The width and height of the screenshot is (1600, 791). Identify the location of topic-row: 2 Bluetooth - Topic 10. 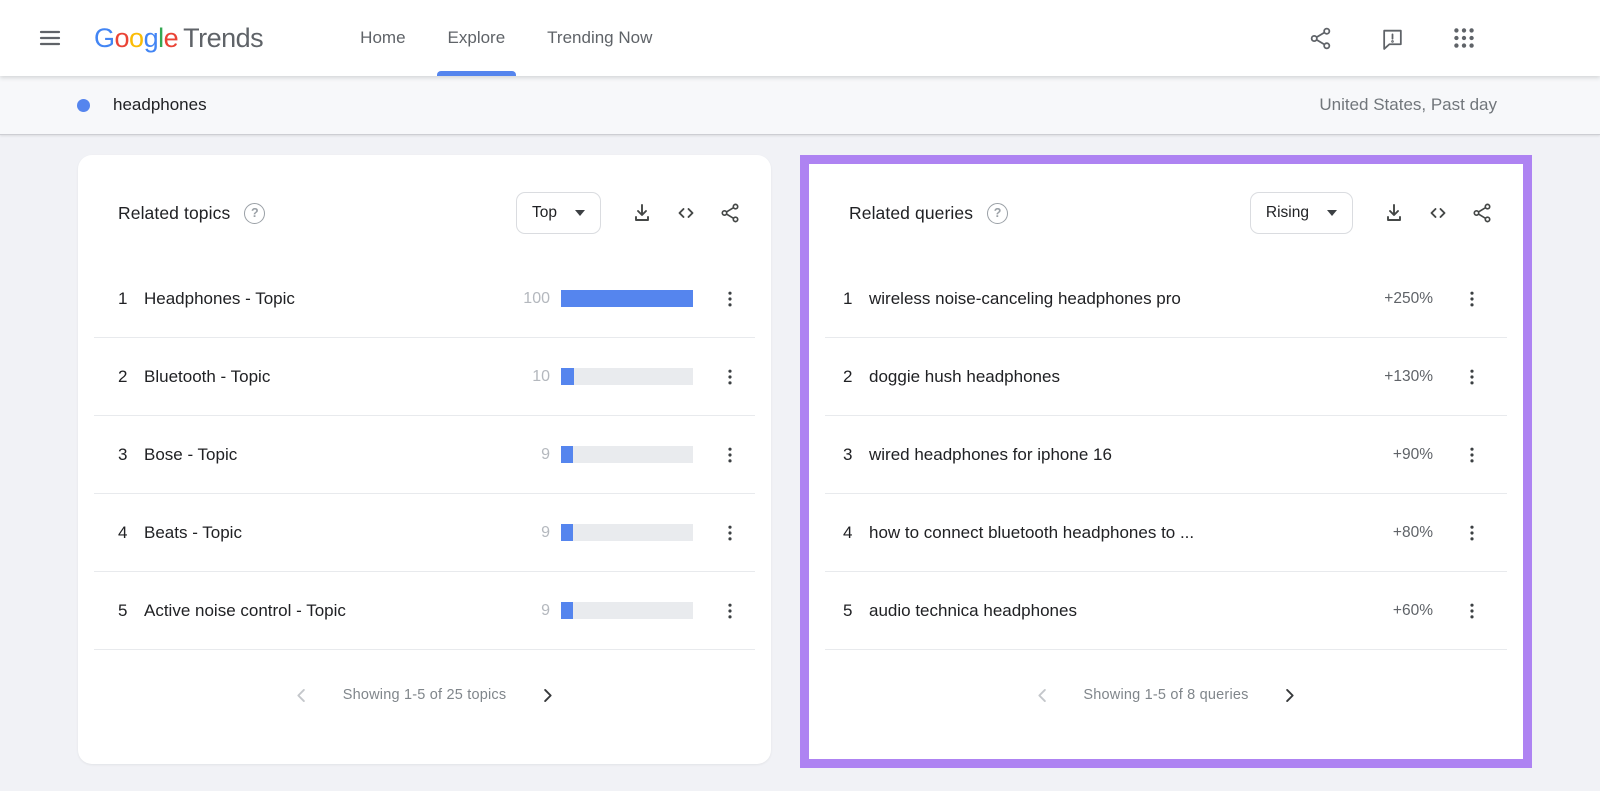
(424, 377).